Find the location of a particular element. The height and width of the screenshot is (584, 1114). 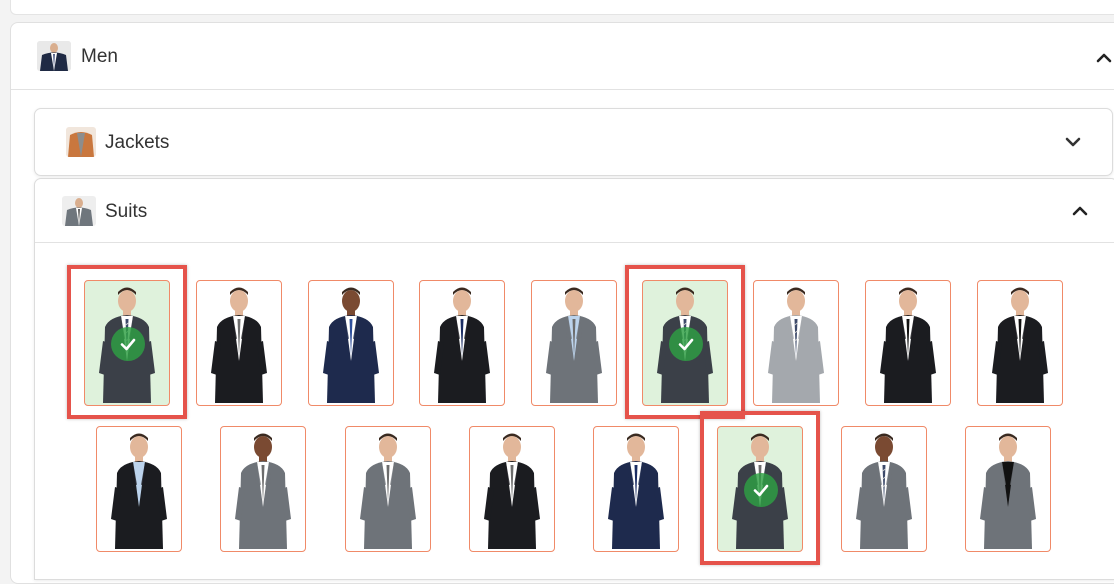

jackets-subcategory-header: Jackets is located at coordinates (573, 142).